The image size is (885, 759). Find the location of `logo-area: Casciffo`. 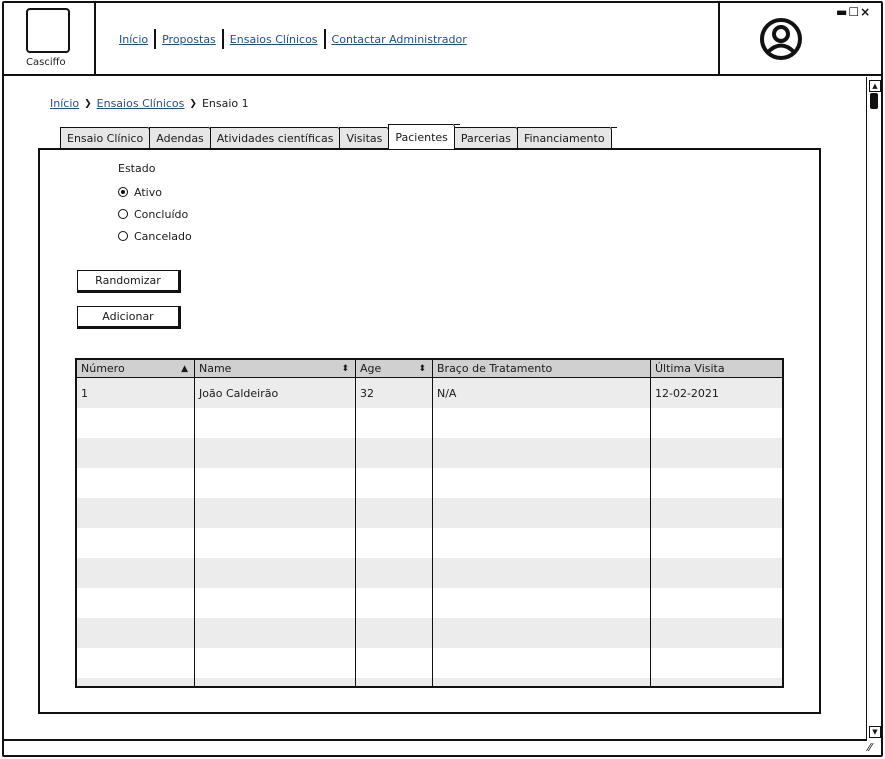

logo-area: Casciffo is located at coordinates (49, 37).